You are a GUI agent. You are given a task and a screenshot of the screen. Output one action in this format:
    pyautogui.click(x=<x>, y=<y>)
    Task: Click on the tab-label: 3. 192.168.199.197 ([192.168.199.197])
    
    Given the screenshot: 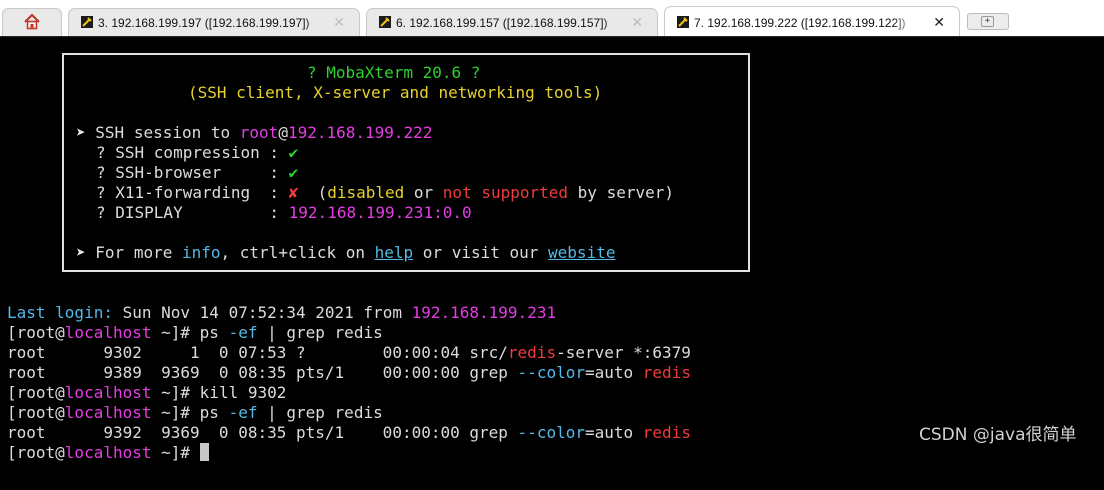 What is the action you would take?
    pyautogui.click(x=214, y=24)
    